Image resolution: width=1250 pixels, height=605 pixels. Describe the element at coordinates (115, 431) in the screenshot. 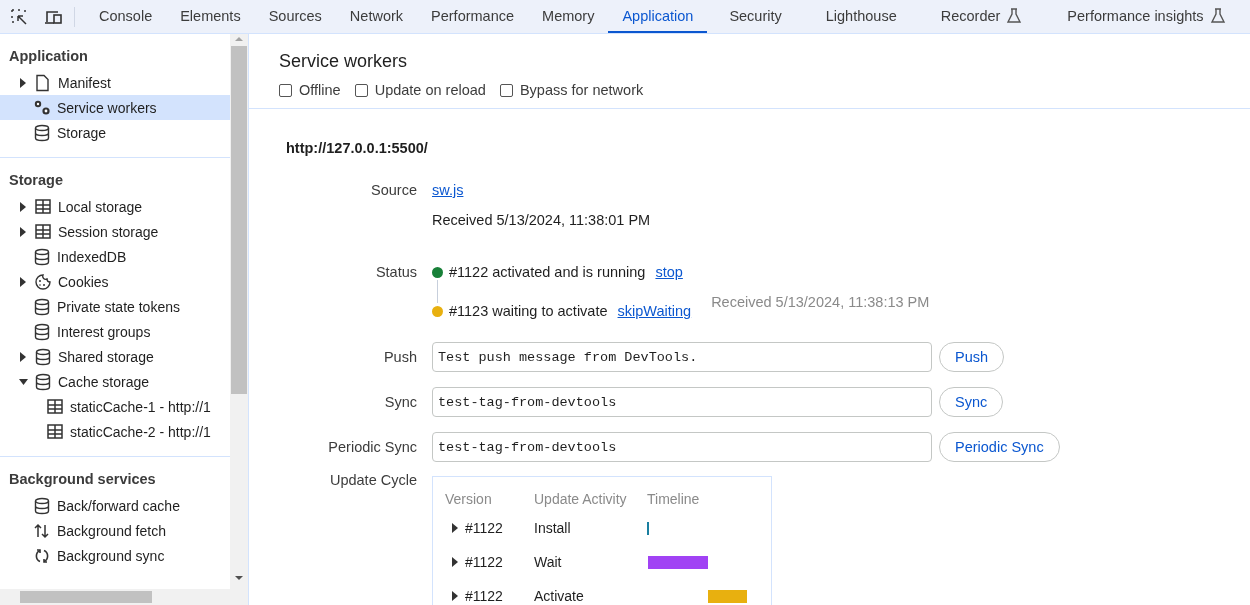

I see `tree-item: staticCache-2 - http://1` at that location.